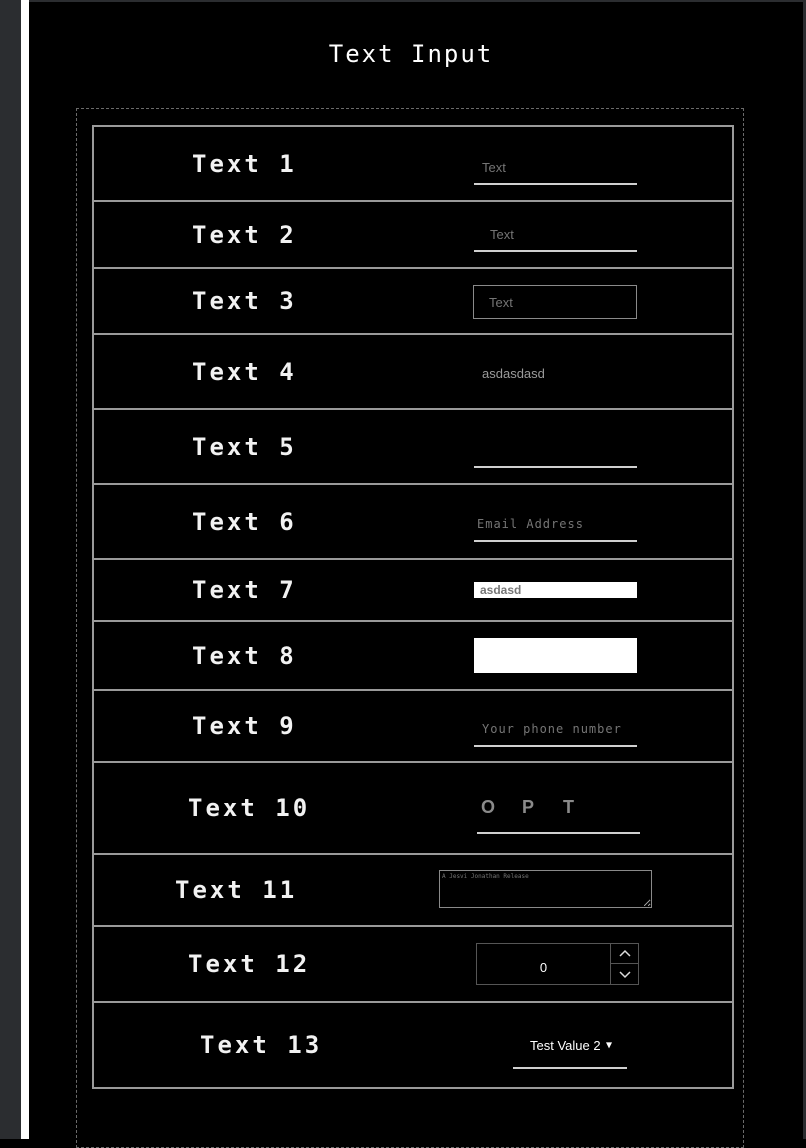  What do you see at coordinates (244, 726) in the screenshot?
I see `row-label: Text 9` at bounding box center [244, 726].